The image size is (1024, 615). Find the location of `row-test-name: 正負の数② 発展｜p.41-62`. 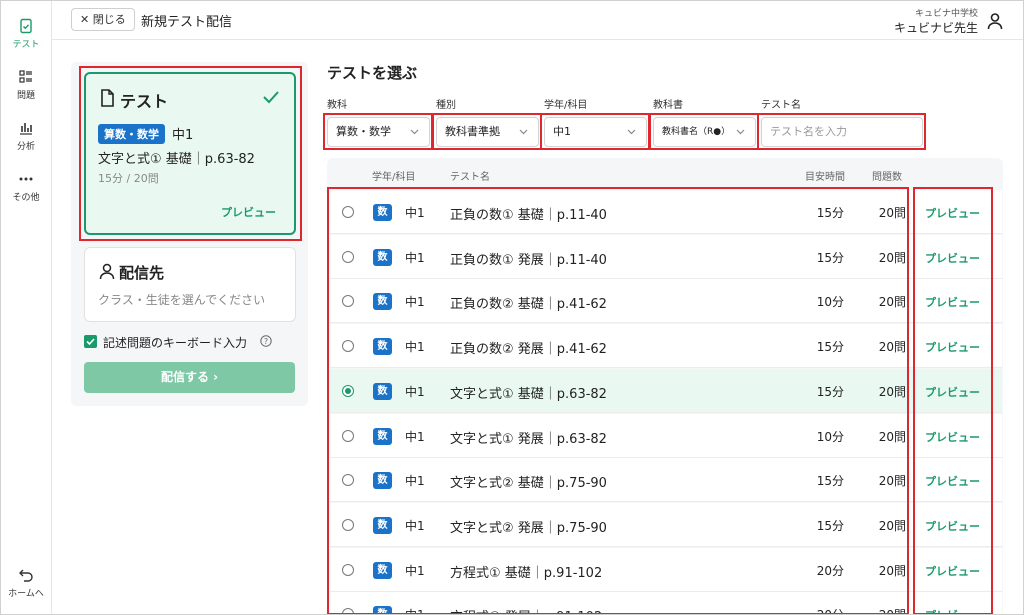

row-test-name: 正負の数② 発展｜p.41-62 is located at coordinates (528, 350).